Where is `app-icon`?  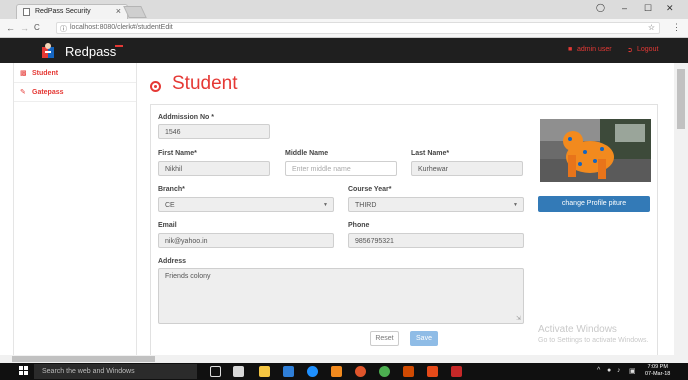
app-icon is located at coordinates (432, 371).